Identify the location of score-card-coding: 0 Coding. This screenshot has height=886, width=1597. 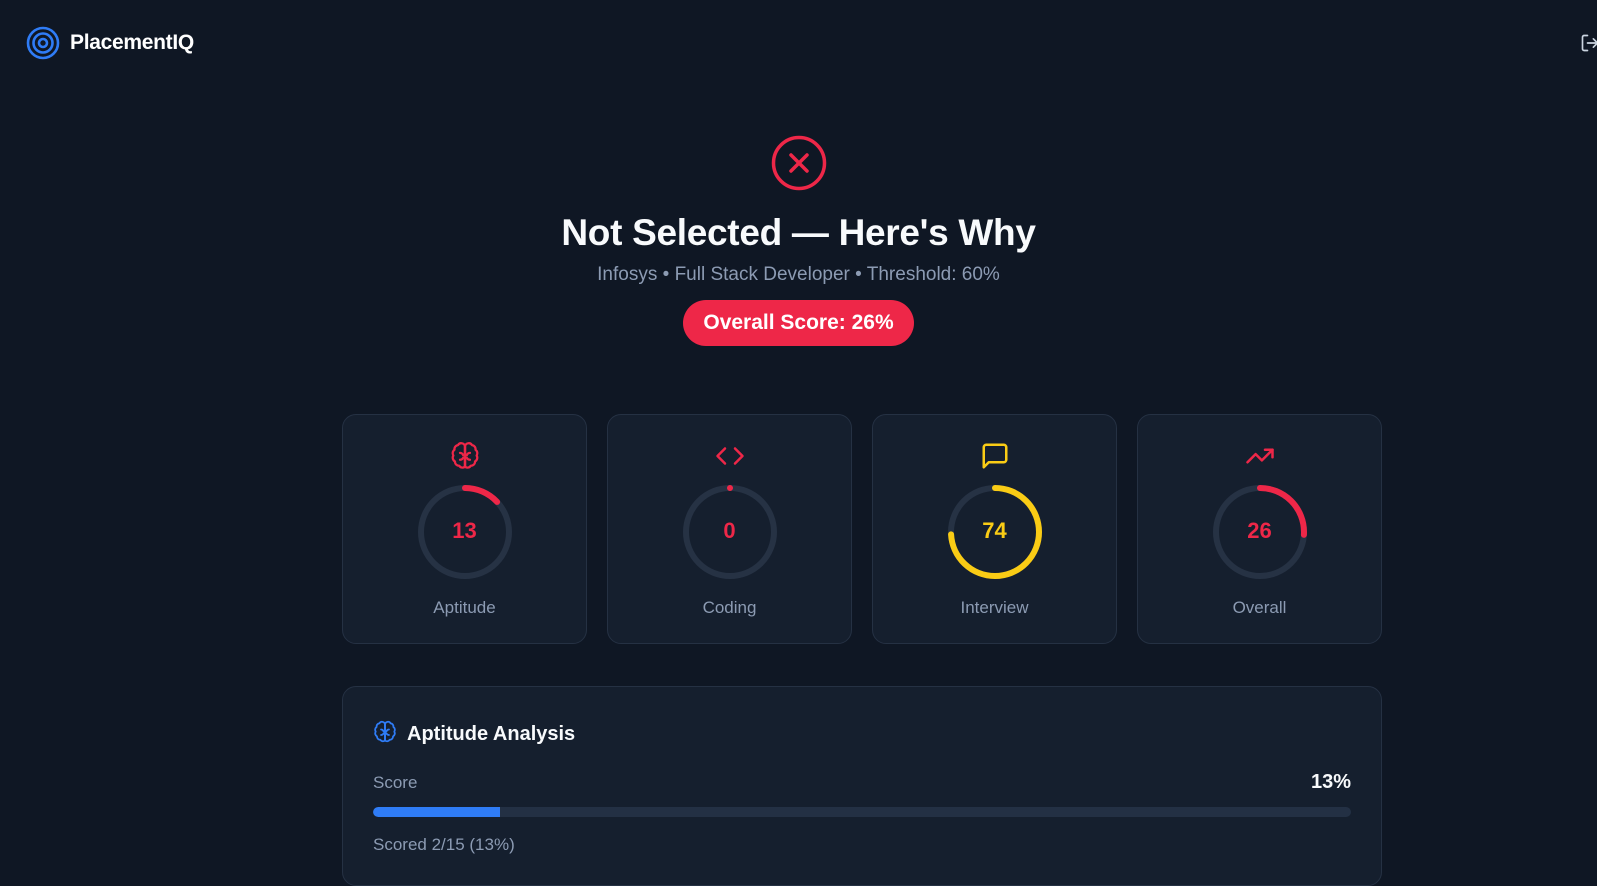
(729, 529).